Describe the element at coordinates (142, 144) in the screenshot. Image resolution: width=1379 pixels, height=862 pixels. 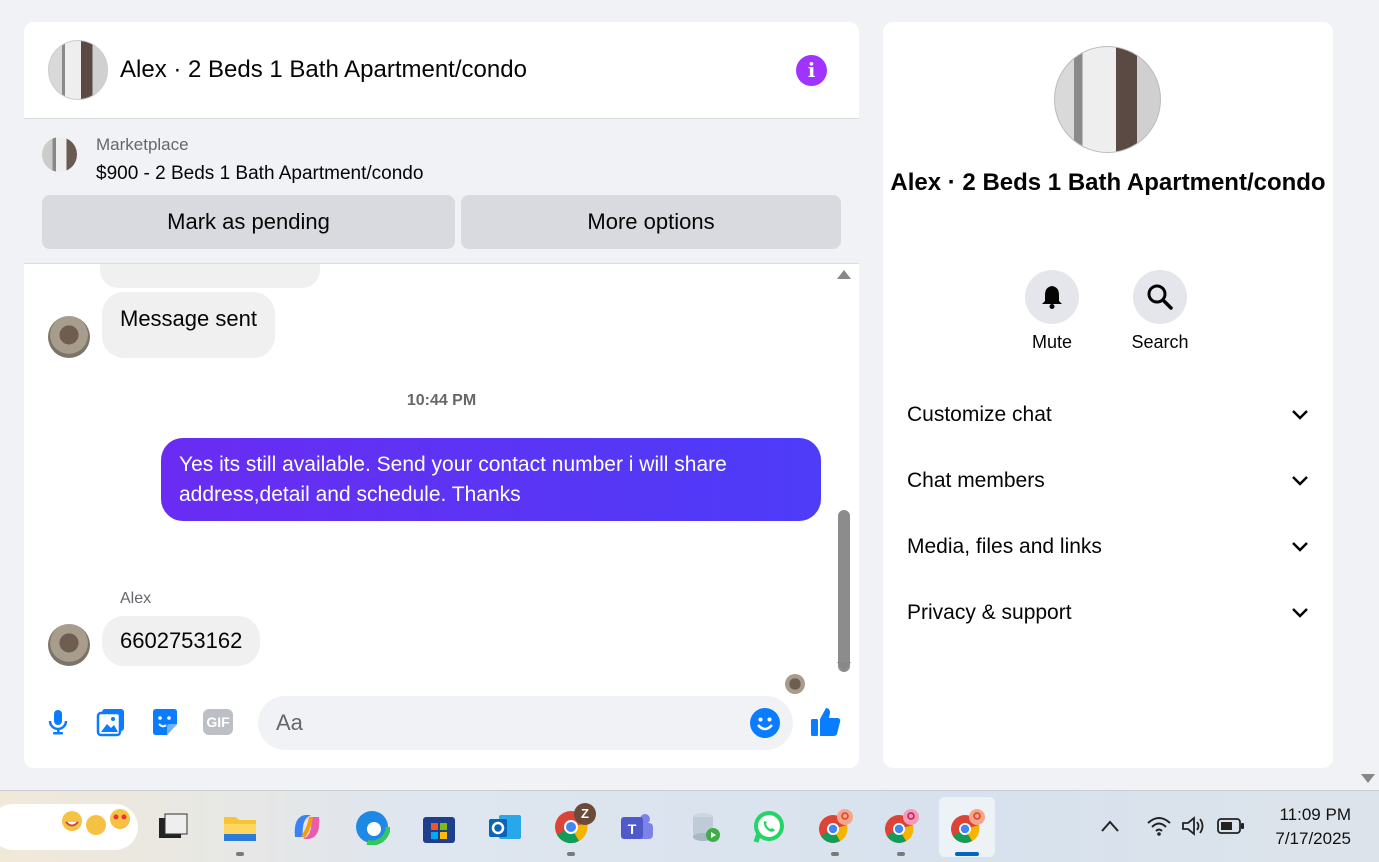
I see `listing-source-label: Marketplace` at that location.